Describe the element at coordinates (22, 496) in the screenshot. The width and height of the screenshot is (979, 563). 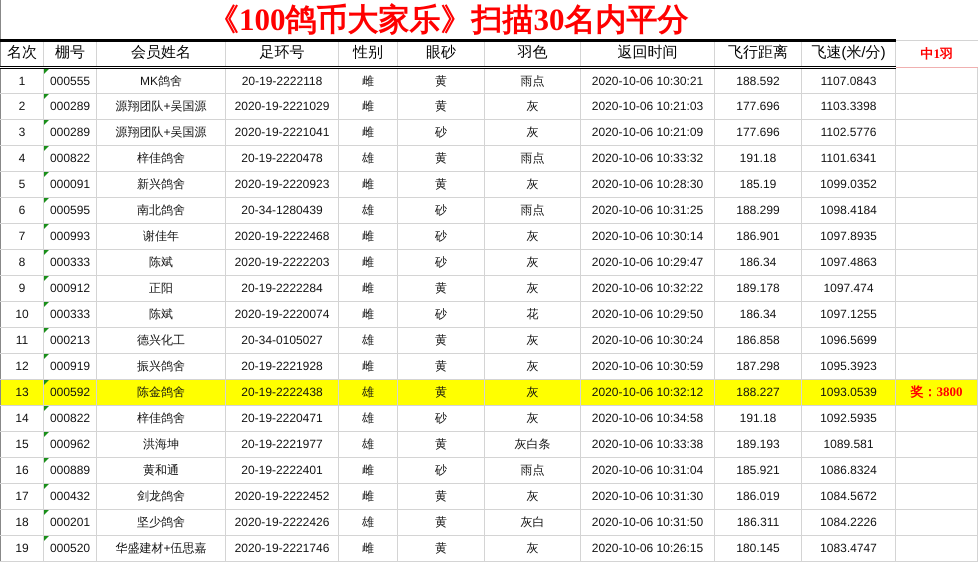
I see `table-cell: 17` at that location.